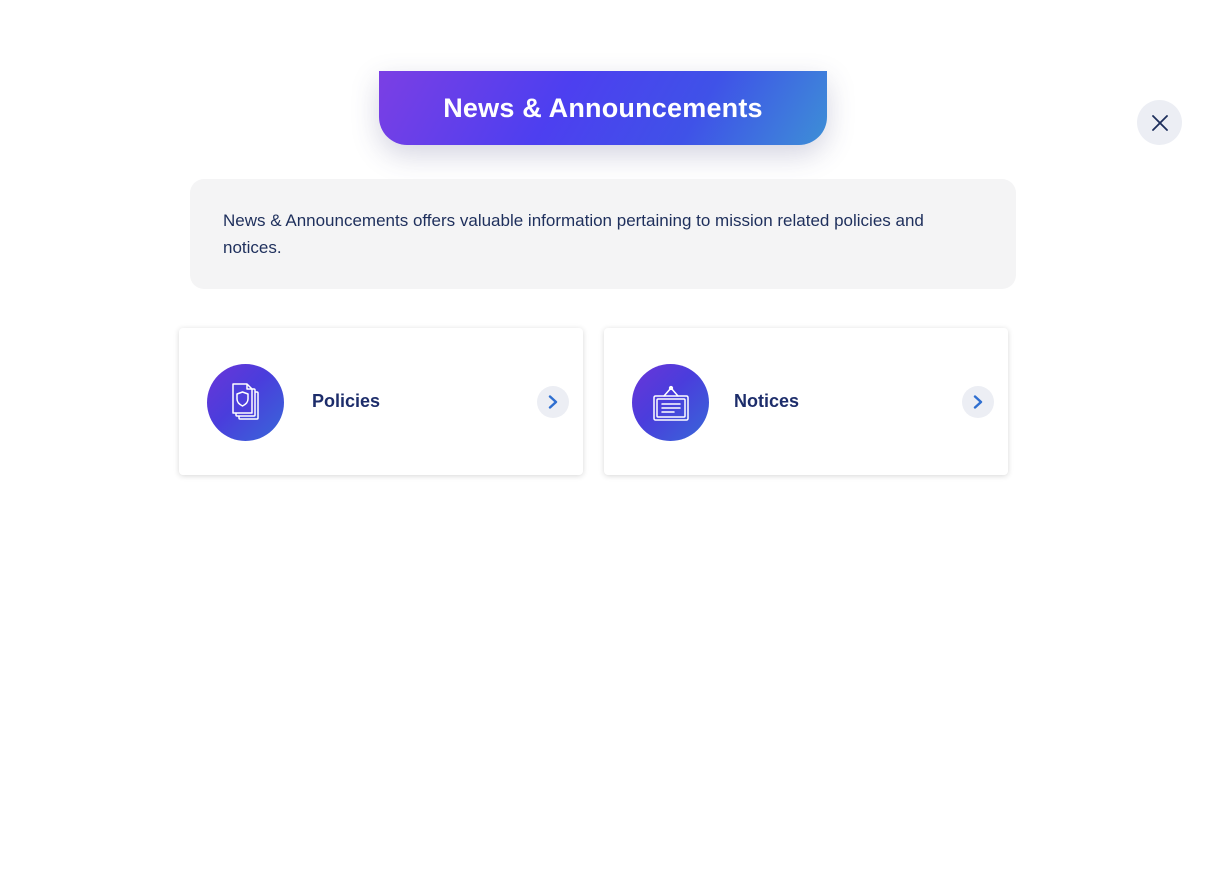 Image resolution: width=1206 pixels, height=889 pixels. I want to click on close-button, so click(1159, 122).